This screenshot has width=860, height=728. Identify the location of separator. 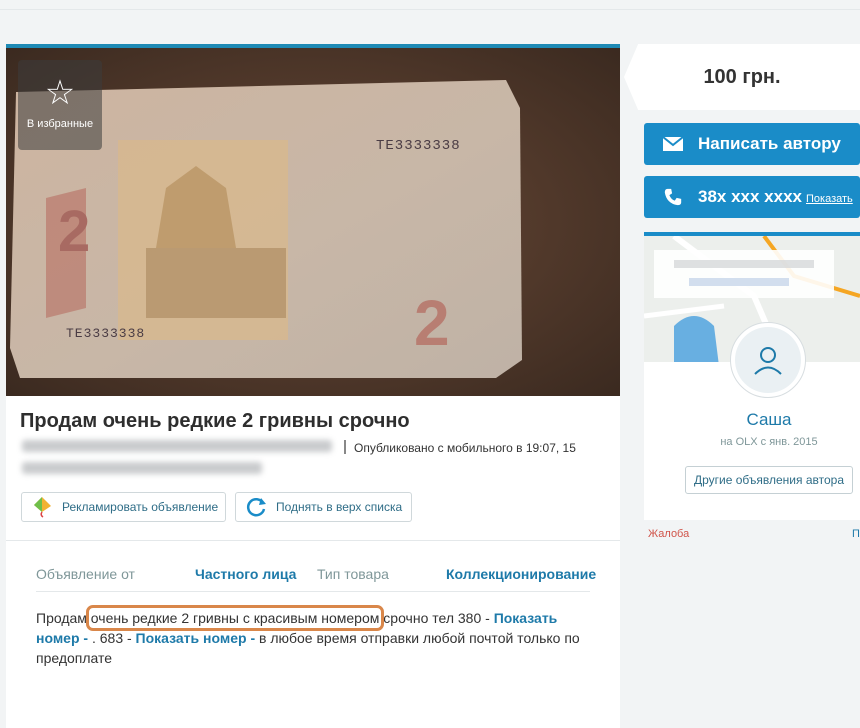
(345, 447).